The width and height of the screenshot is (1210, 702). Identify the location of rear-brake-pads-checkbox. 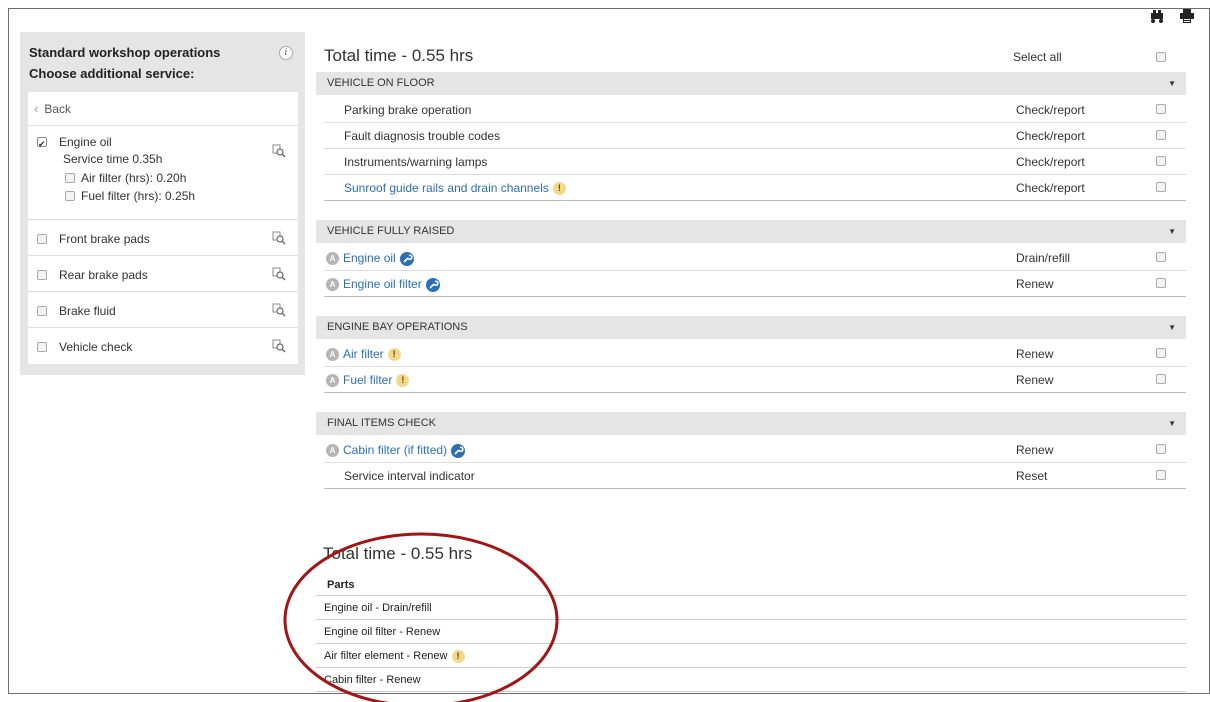
(42, 274).